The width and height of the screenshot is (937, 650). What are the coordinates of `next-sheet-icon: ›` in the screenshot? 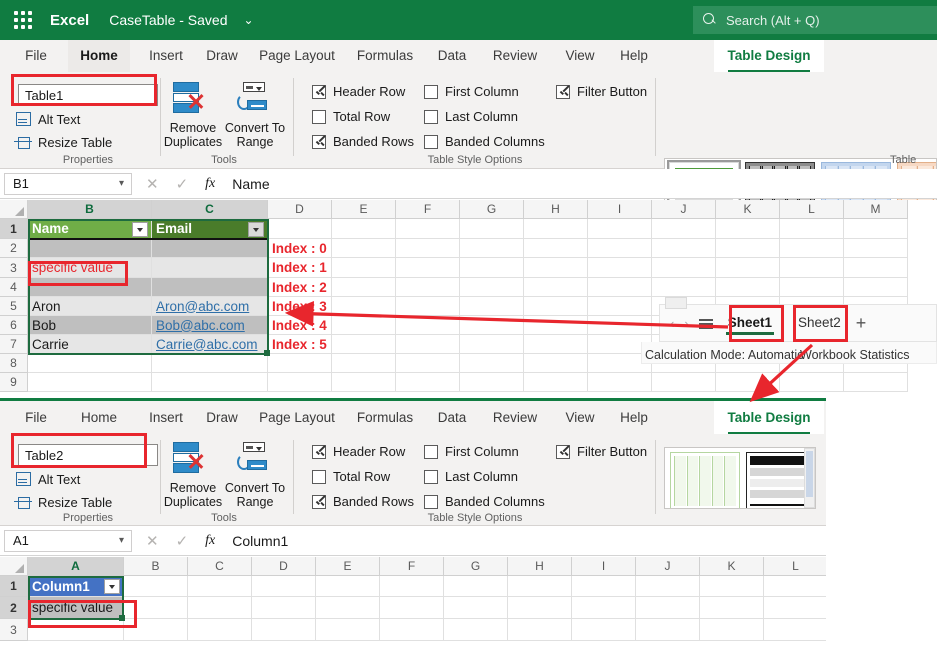 It's located at (686, 323).